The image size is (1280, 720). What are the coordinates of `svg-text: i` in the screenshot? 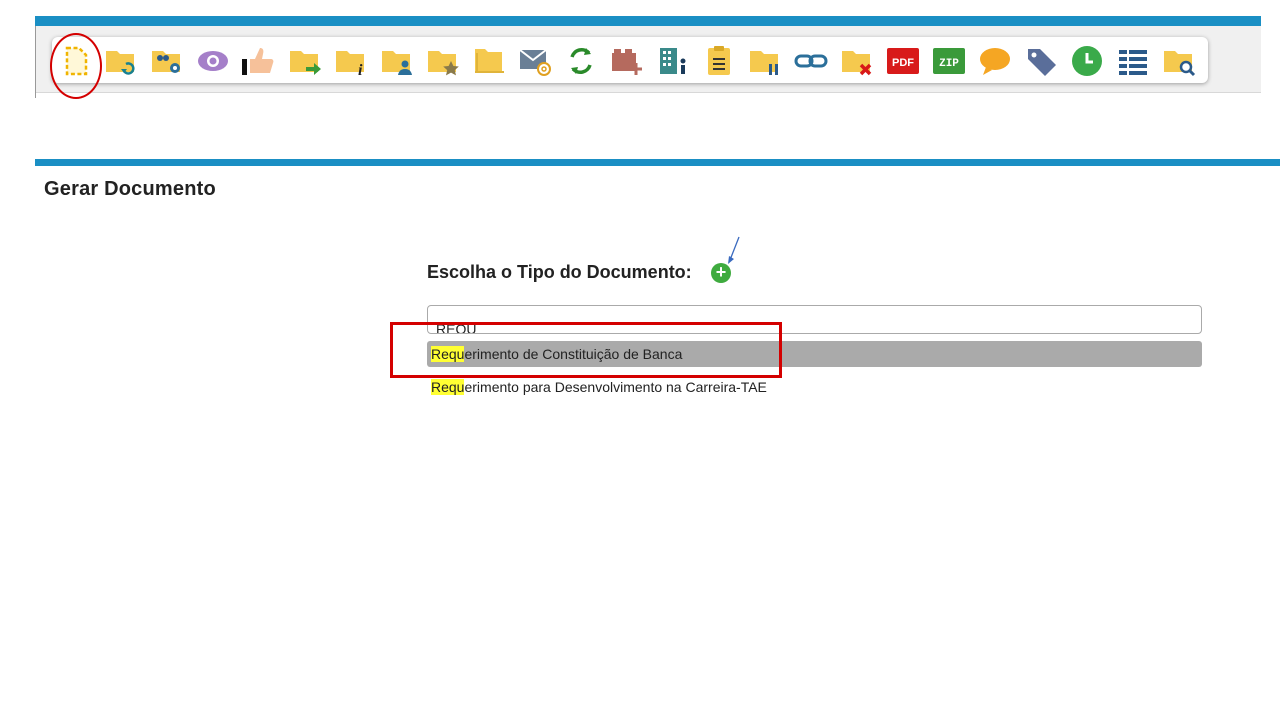 It's located at (360, 69).